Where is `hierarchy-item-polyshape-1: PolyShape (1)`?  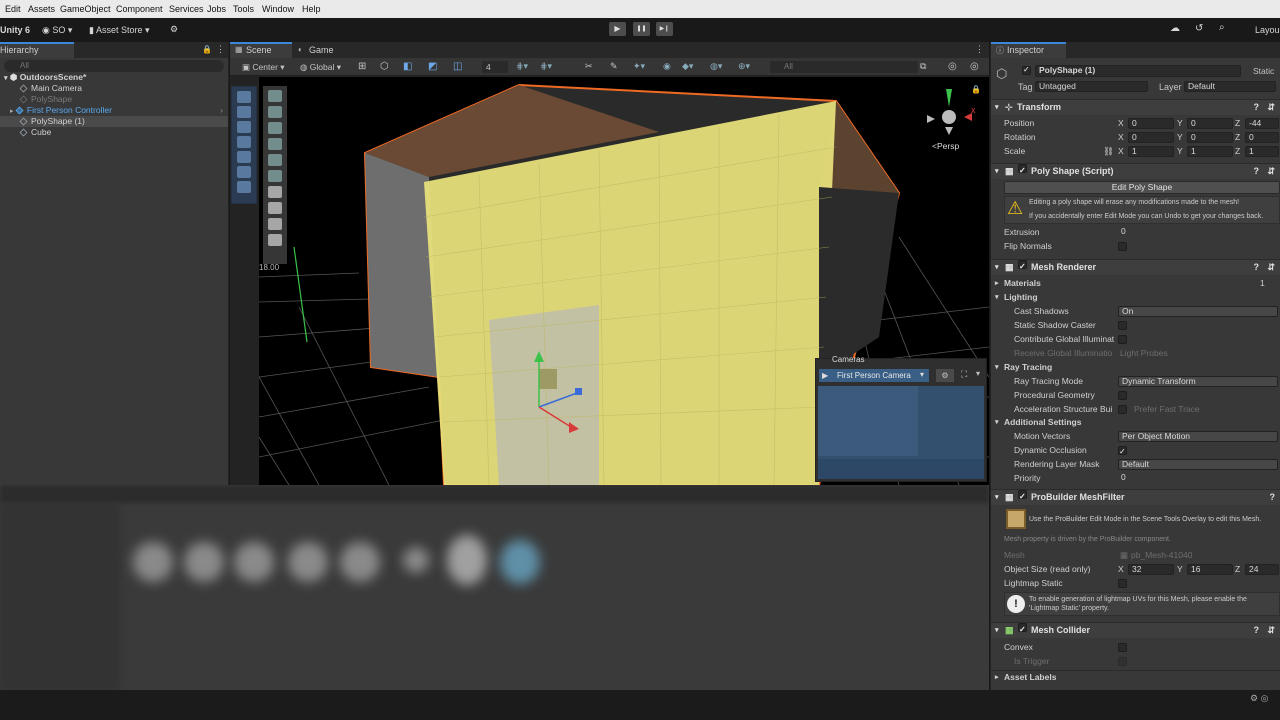
hierarchy-item-polyshape-1: PolyShape (1) is located at coordinates (114, 121).